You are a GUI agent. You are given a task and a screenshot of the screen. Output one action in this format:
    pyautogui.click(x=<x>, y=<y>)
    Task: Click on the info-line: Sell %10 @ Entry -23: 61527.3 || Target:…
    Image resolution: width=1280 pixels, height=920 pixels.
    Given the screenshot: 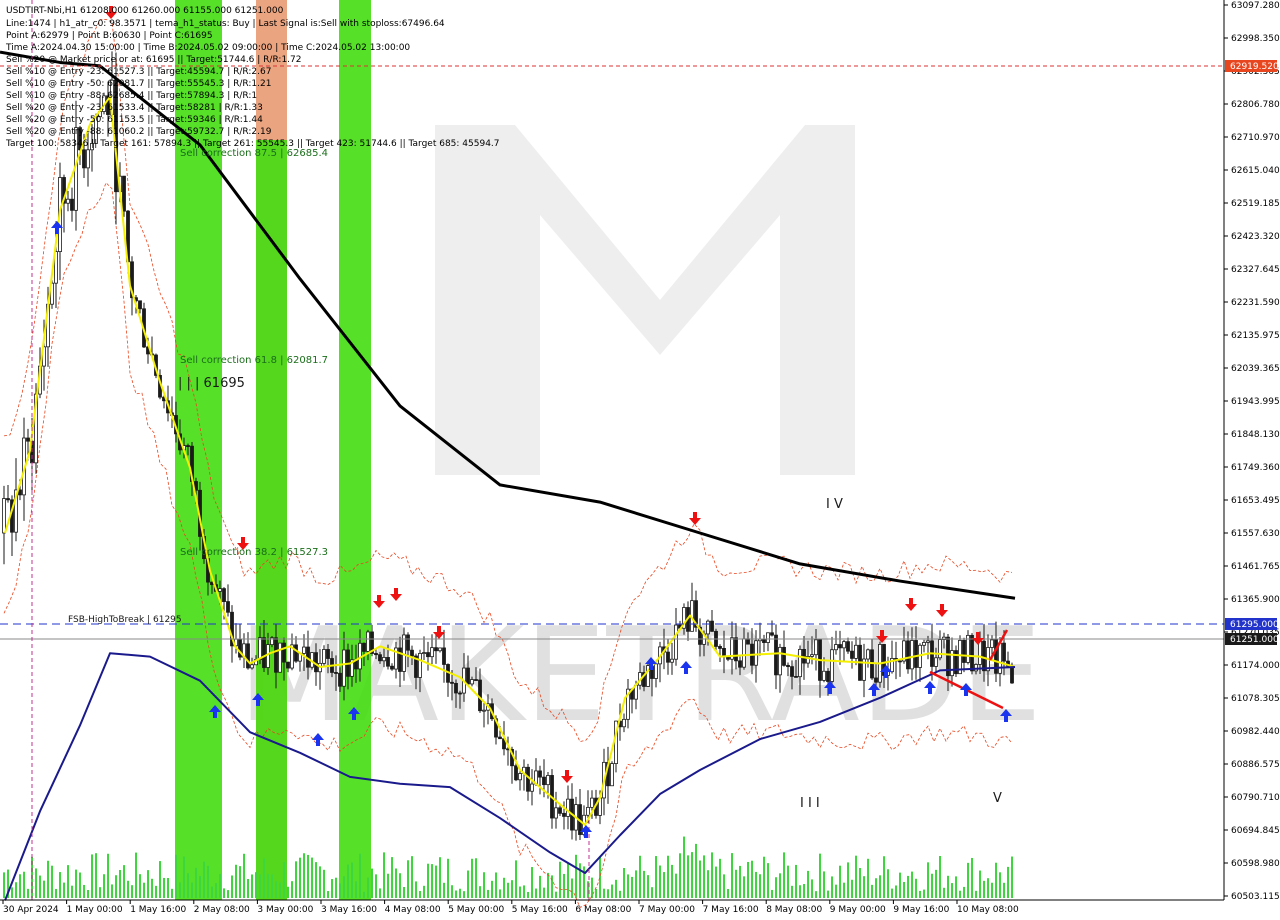 What is the action you would take?
    pyautogui.click(x=138, y=72)
    